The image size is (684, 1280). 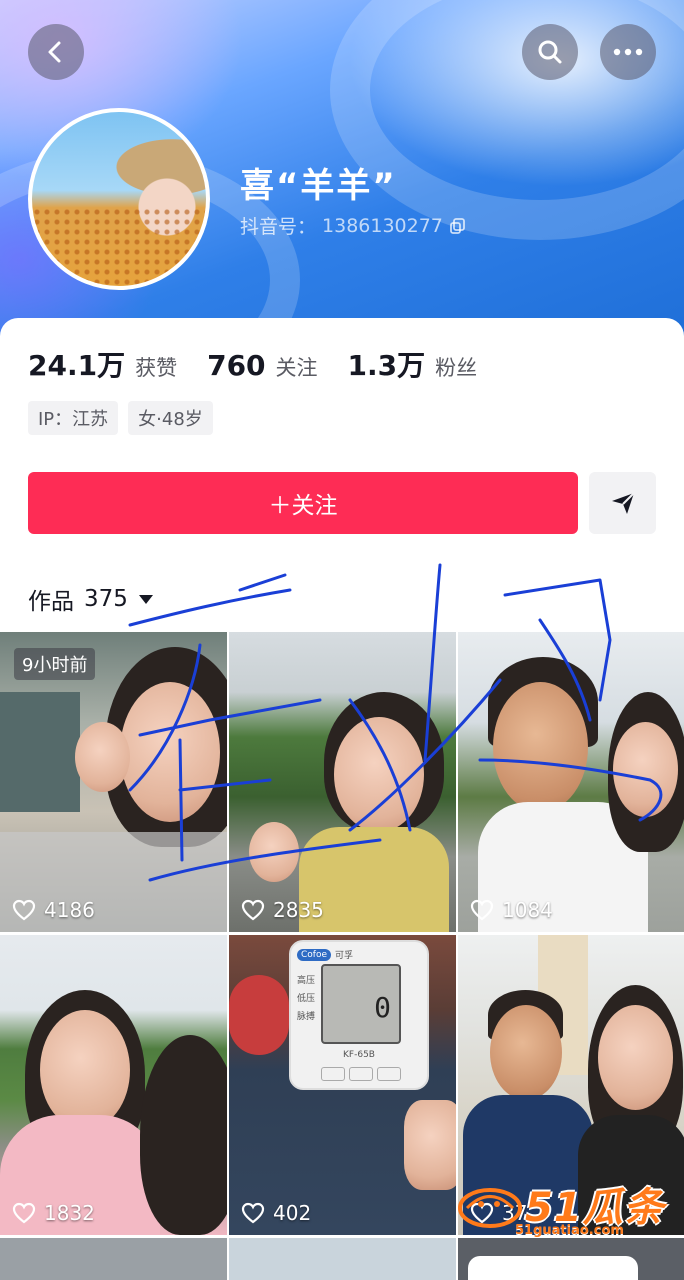 What do you see at coordinates (359, 1055) in the screenshot?
I see `monitor-model: KF-65B` at bounding box center [359, 1055].